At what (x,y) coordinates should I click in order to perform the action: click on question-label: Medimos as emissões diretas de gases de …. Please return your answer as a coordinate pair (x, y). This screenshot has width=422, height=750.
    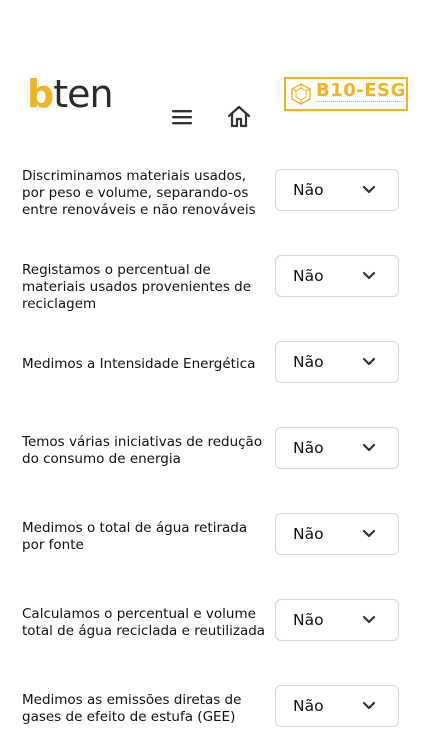
    Looking at the image, I should click on (132, 708).